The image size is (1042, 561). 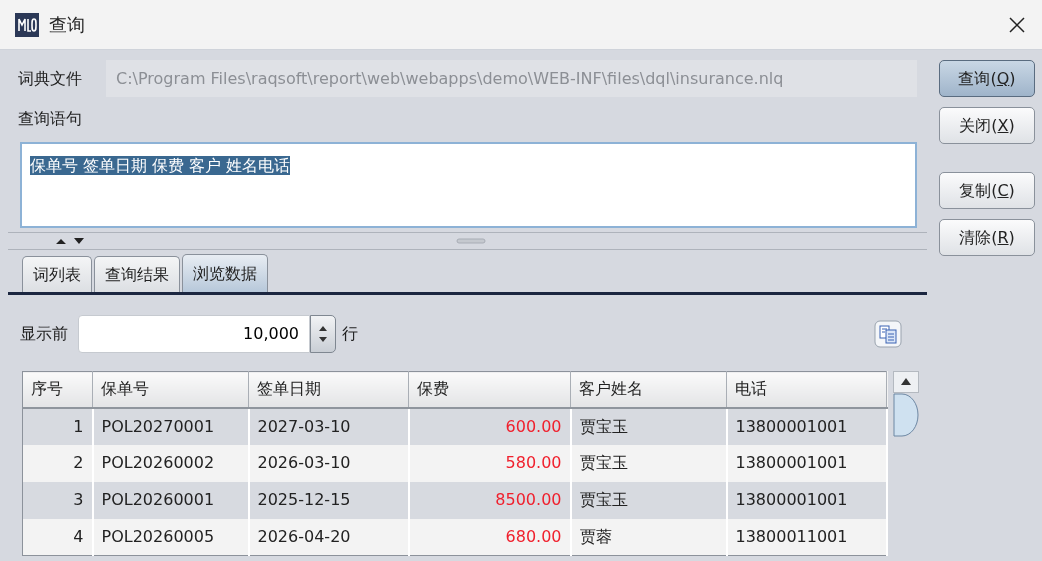 What do you see at coordinates (468, 185) in the screenshot?
I see `query-text-area: 保单号 签单日期 保费 客户 姓名电话` at bounding box center [468, 185].